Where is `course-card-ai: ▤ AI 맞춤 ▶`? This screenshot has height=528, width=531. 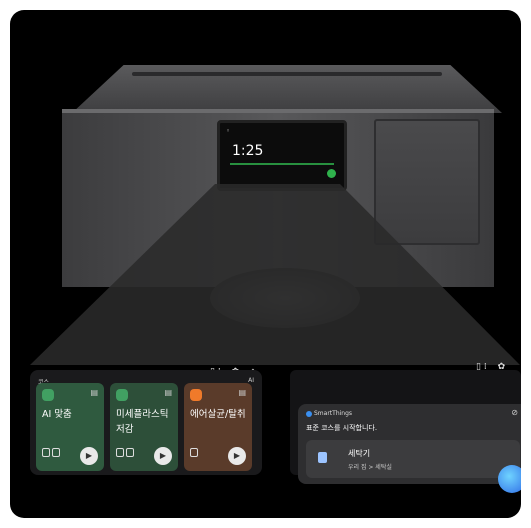
course-card-ai: ▤ AI 맞춤 ▶ is located at coordinates (70, 427).